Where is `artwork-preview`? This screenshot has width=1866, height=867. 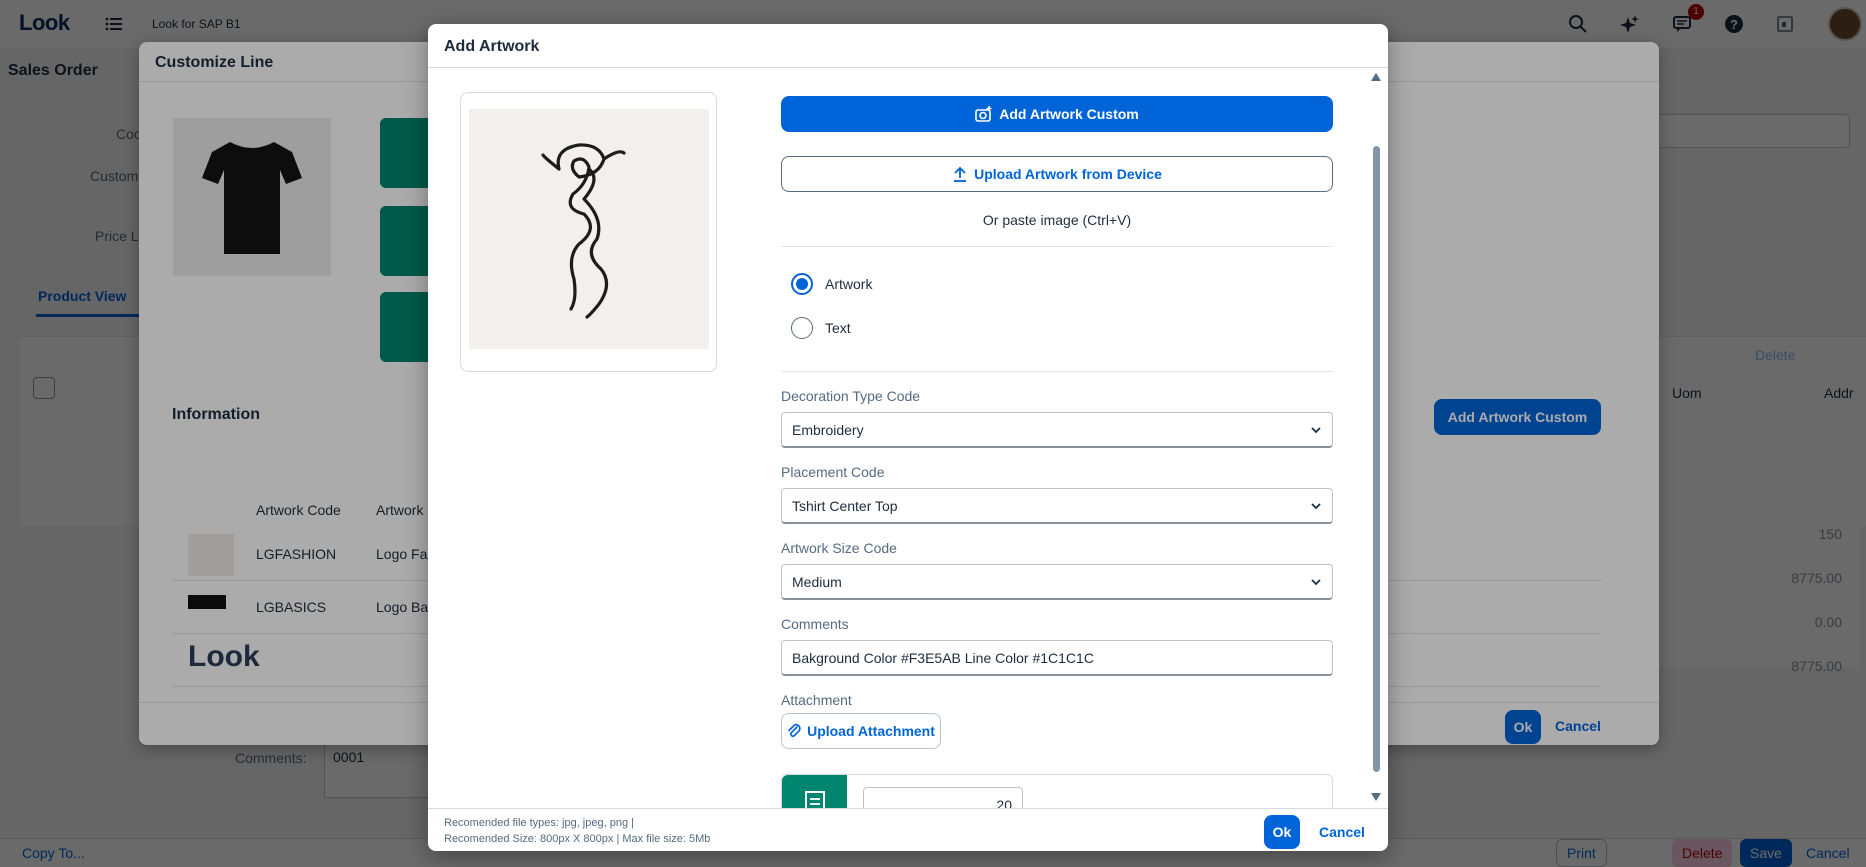
artwork-preview is located at coordinates (589, 229).